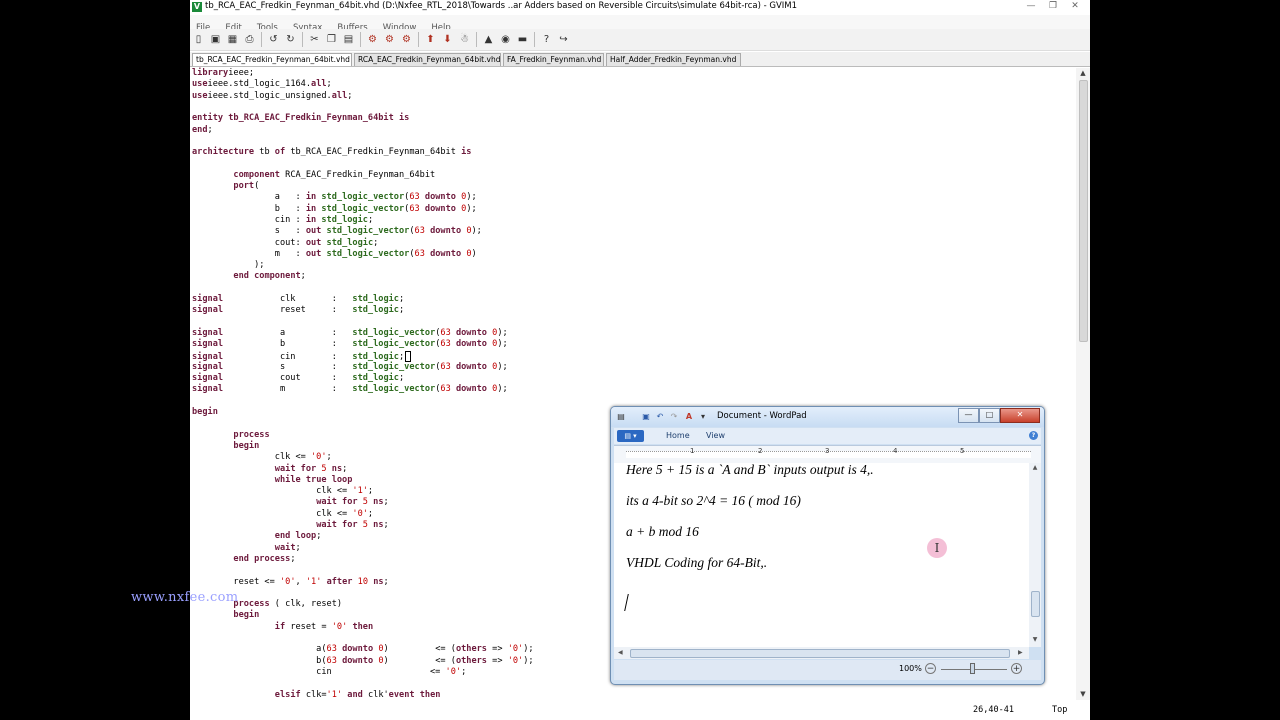 The width and height of the screenshot is (1280, 720). I want to click on tab-home: Home, so click(678, 436).